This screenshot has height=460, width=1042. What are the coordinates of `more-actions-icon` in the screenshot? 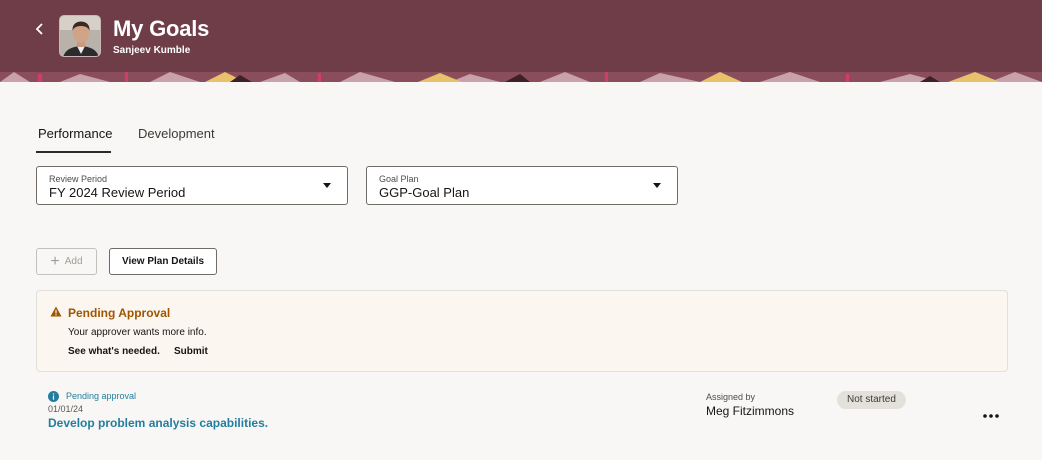 It's located at (991, 417).